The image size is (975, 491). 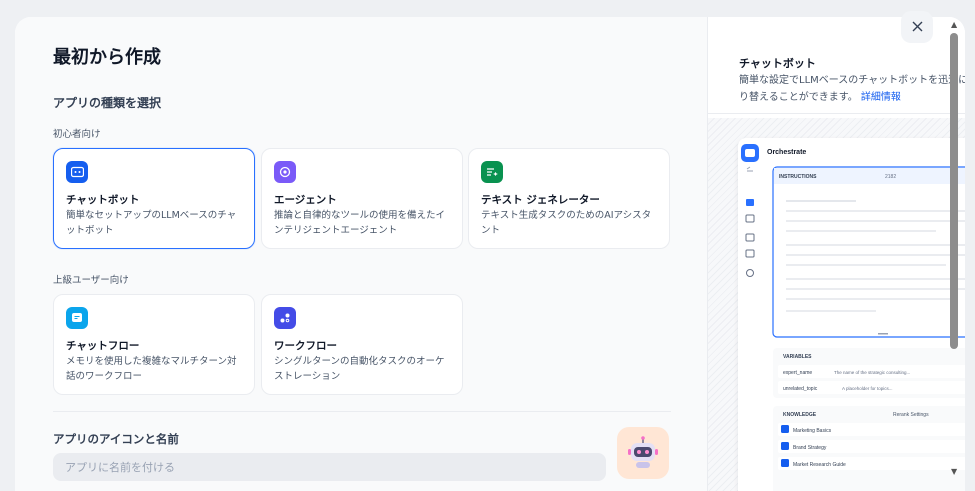 What do you see at coordinates (107, 57) in the screenshot?
I see `page-title: 最初から作成` at bounding box center [107, 57].